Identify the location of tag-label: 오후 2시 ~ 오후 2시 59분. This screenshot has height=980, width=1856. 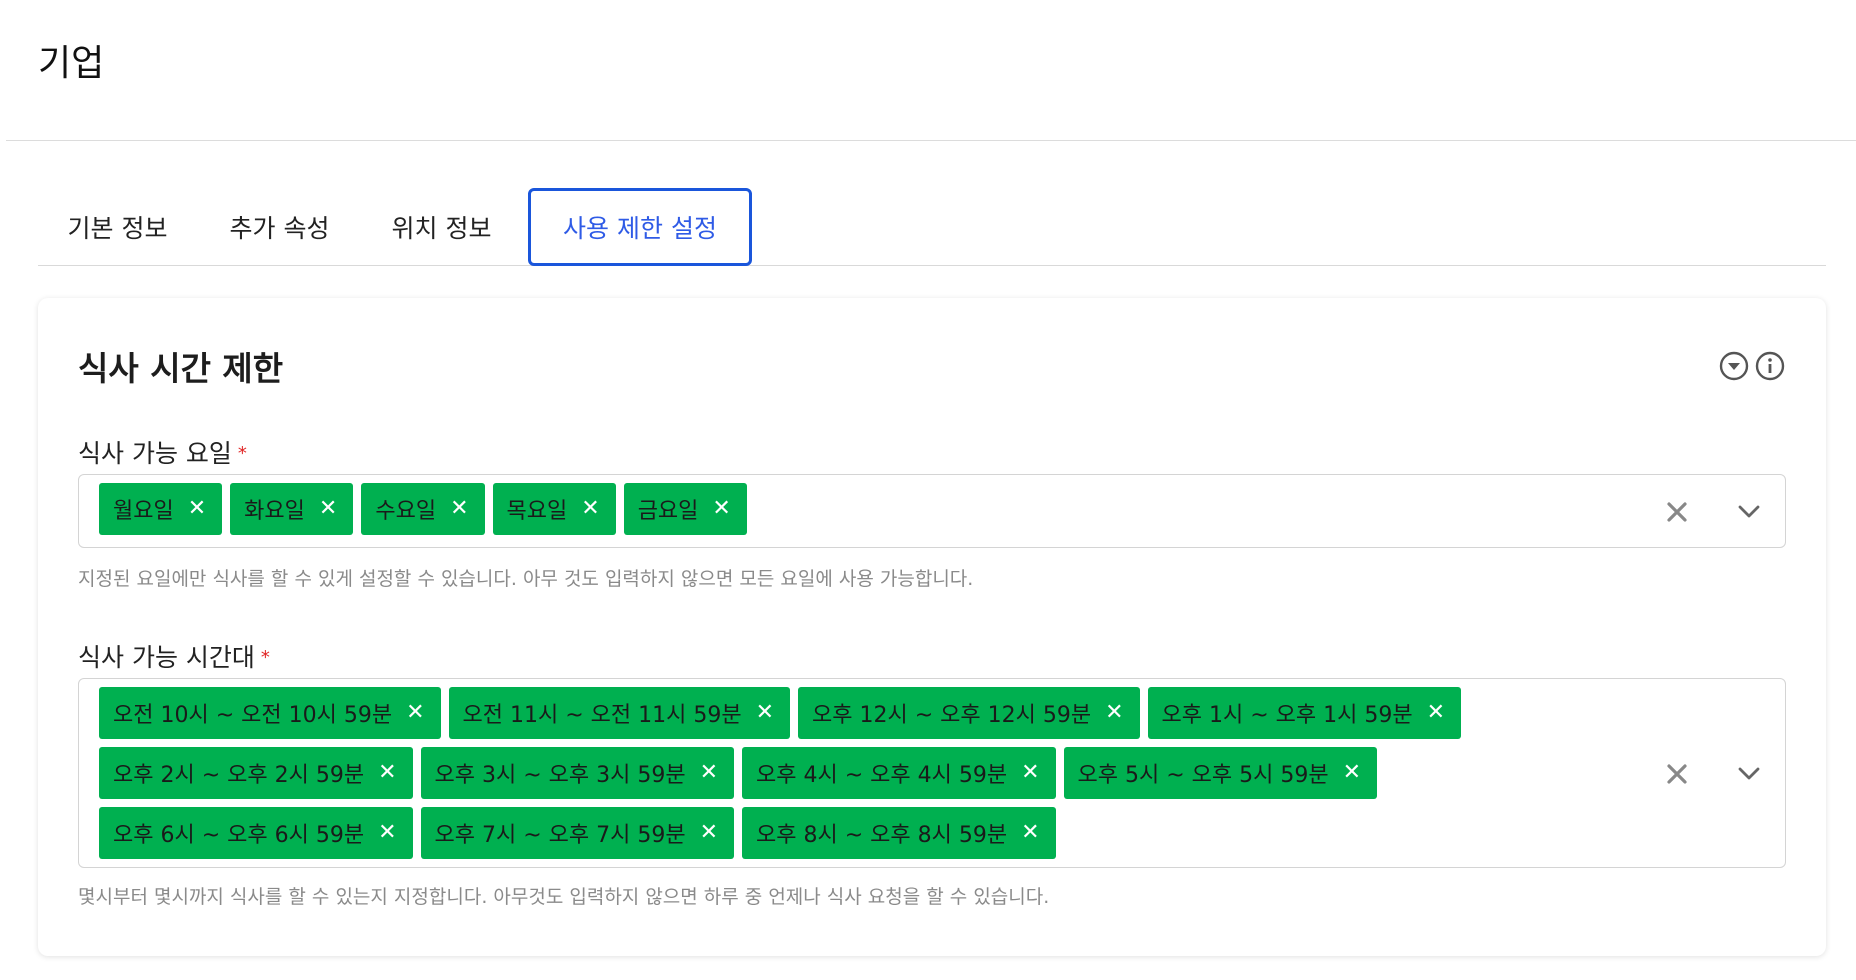
(239, 775).